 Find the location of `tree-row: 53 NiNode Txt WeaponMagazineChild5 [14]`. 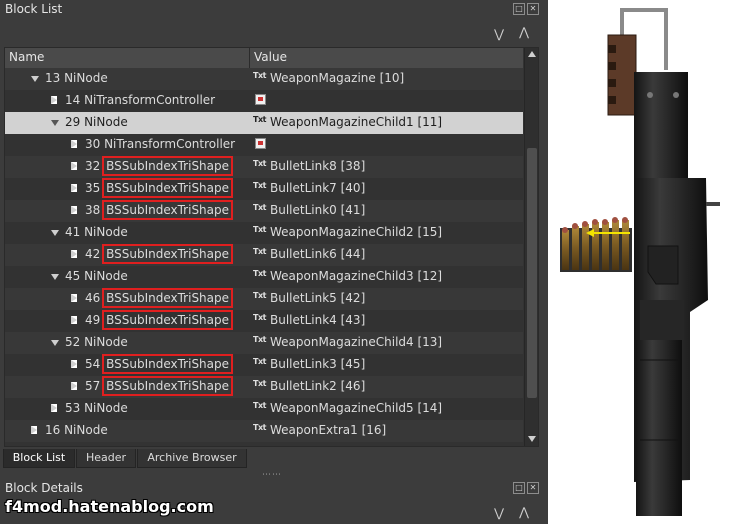

tree-row: 53 NiNode Txt WeaponMagazineChild5 [14] is located at coordinates (264, 409).